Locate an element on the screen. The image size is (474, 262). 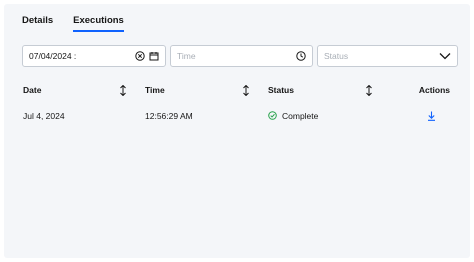
date-value: 07/04/2024 : is located at coordinates (53, 56).